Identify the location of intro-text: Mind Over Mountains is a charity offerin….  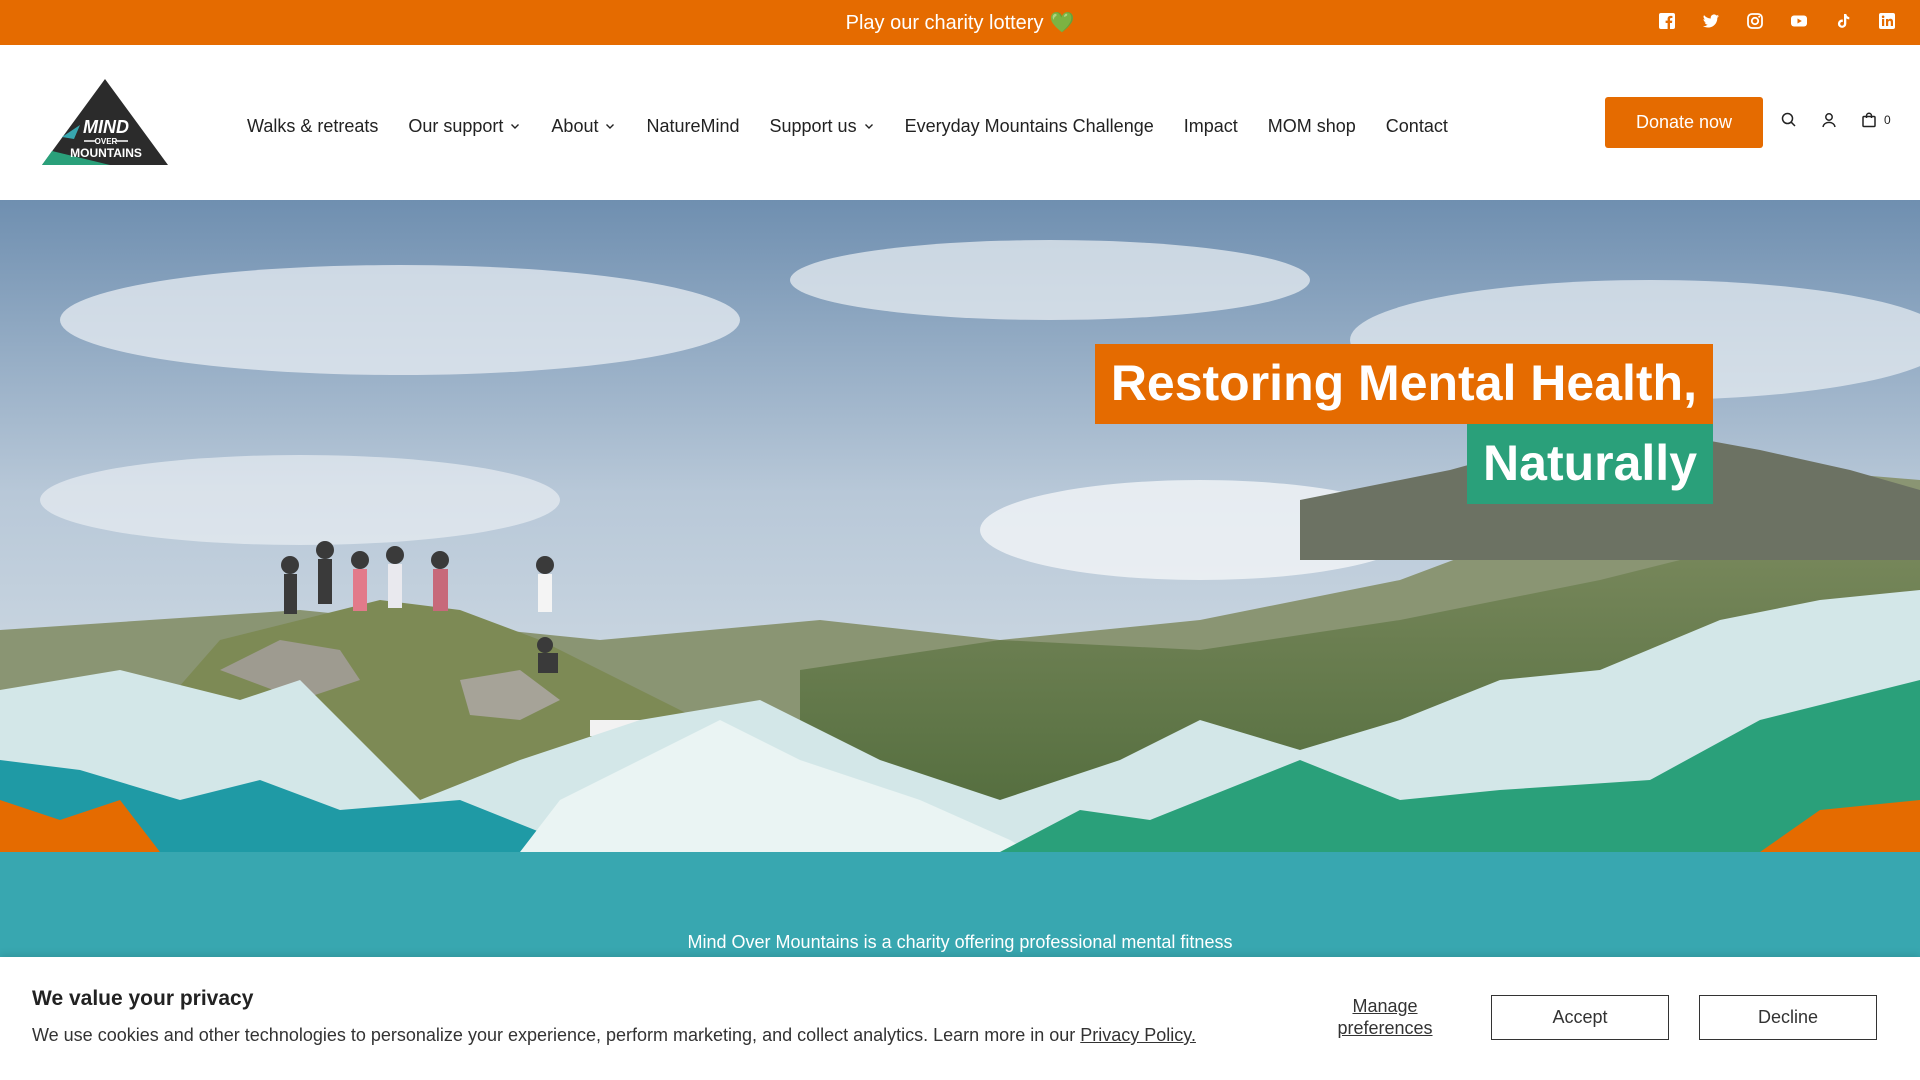
(960, 942).